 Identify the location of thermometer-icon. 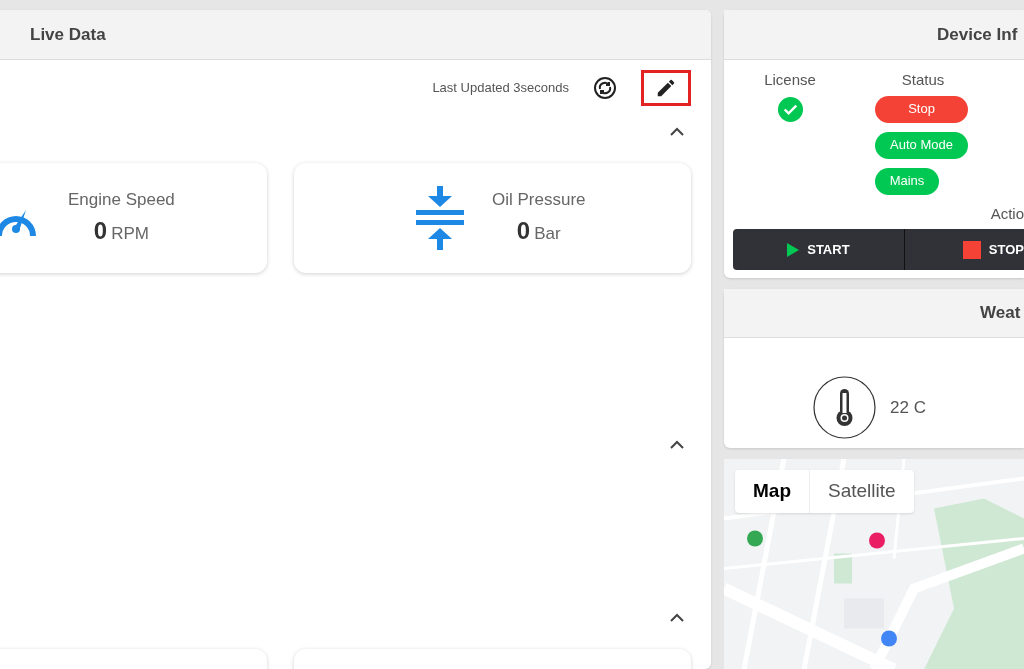
(844, 407).